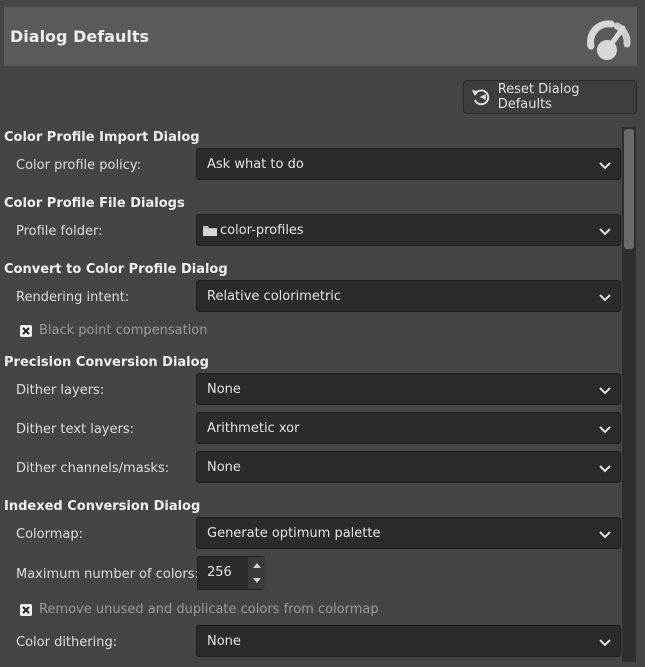  Describe the element at coordinates (116, 269) in the screenshot. I see `section-title-convert-color-profile: Convert to Color Profile Dialog` at that location.